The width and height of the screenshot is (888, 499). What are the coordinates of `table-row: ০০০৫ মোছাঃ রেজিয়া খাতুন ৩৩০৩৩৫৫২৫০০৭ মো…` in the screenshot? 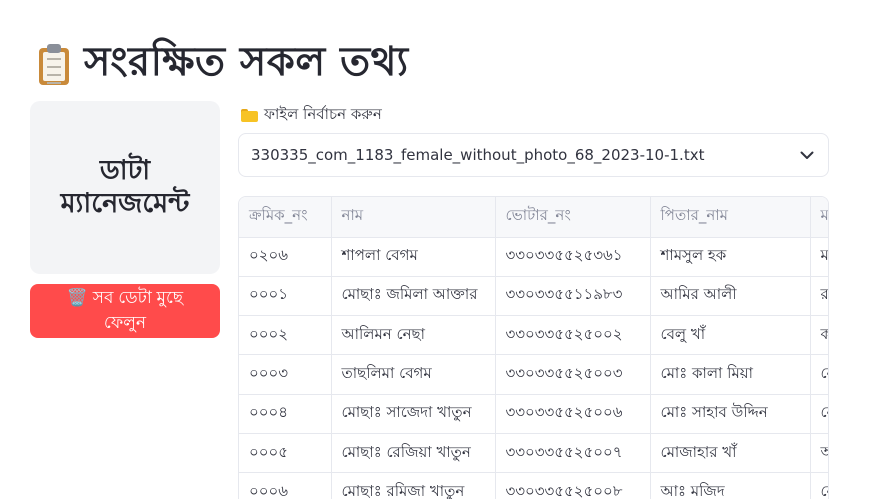 It's located at (533, 453).